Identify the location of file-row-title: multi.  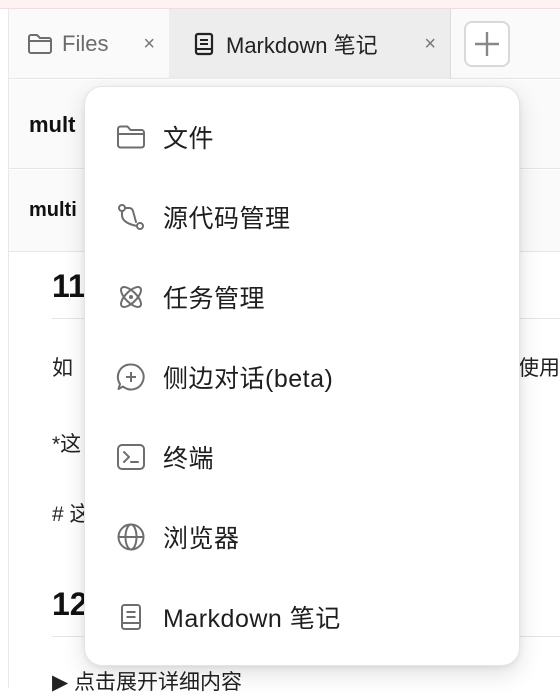
(53, 210).